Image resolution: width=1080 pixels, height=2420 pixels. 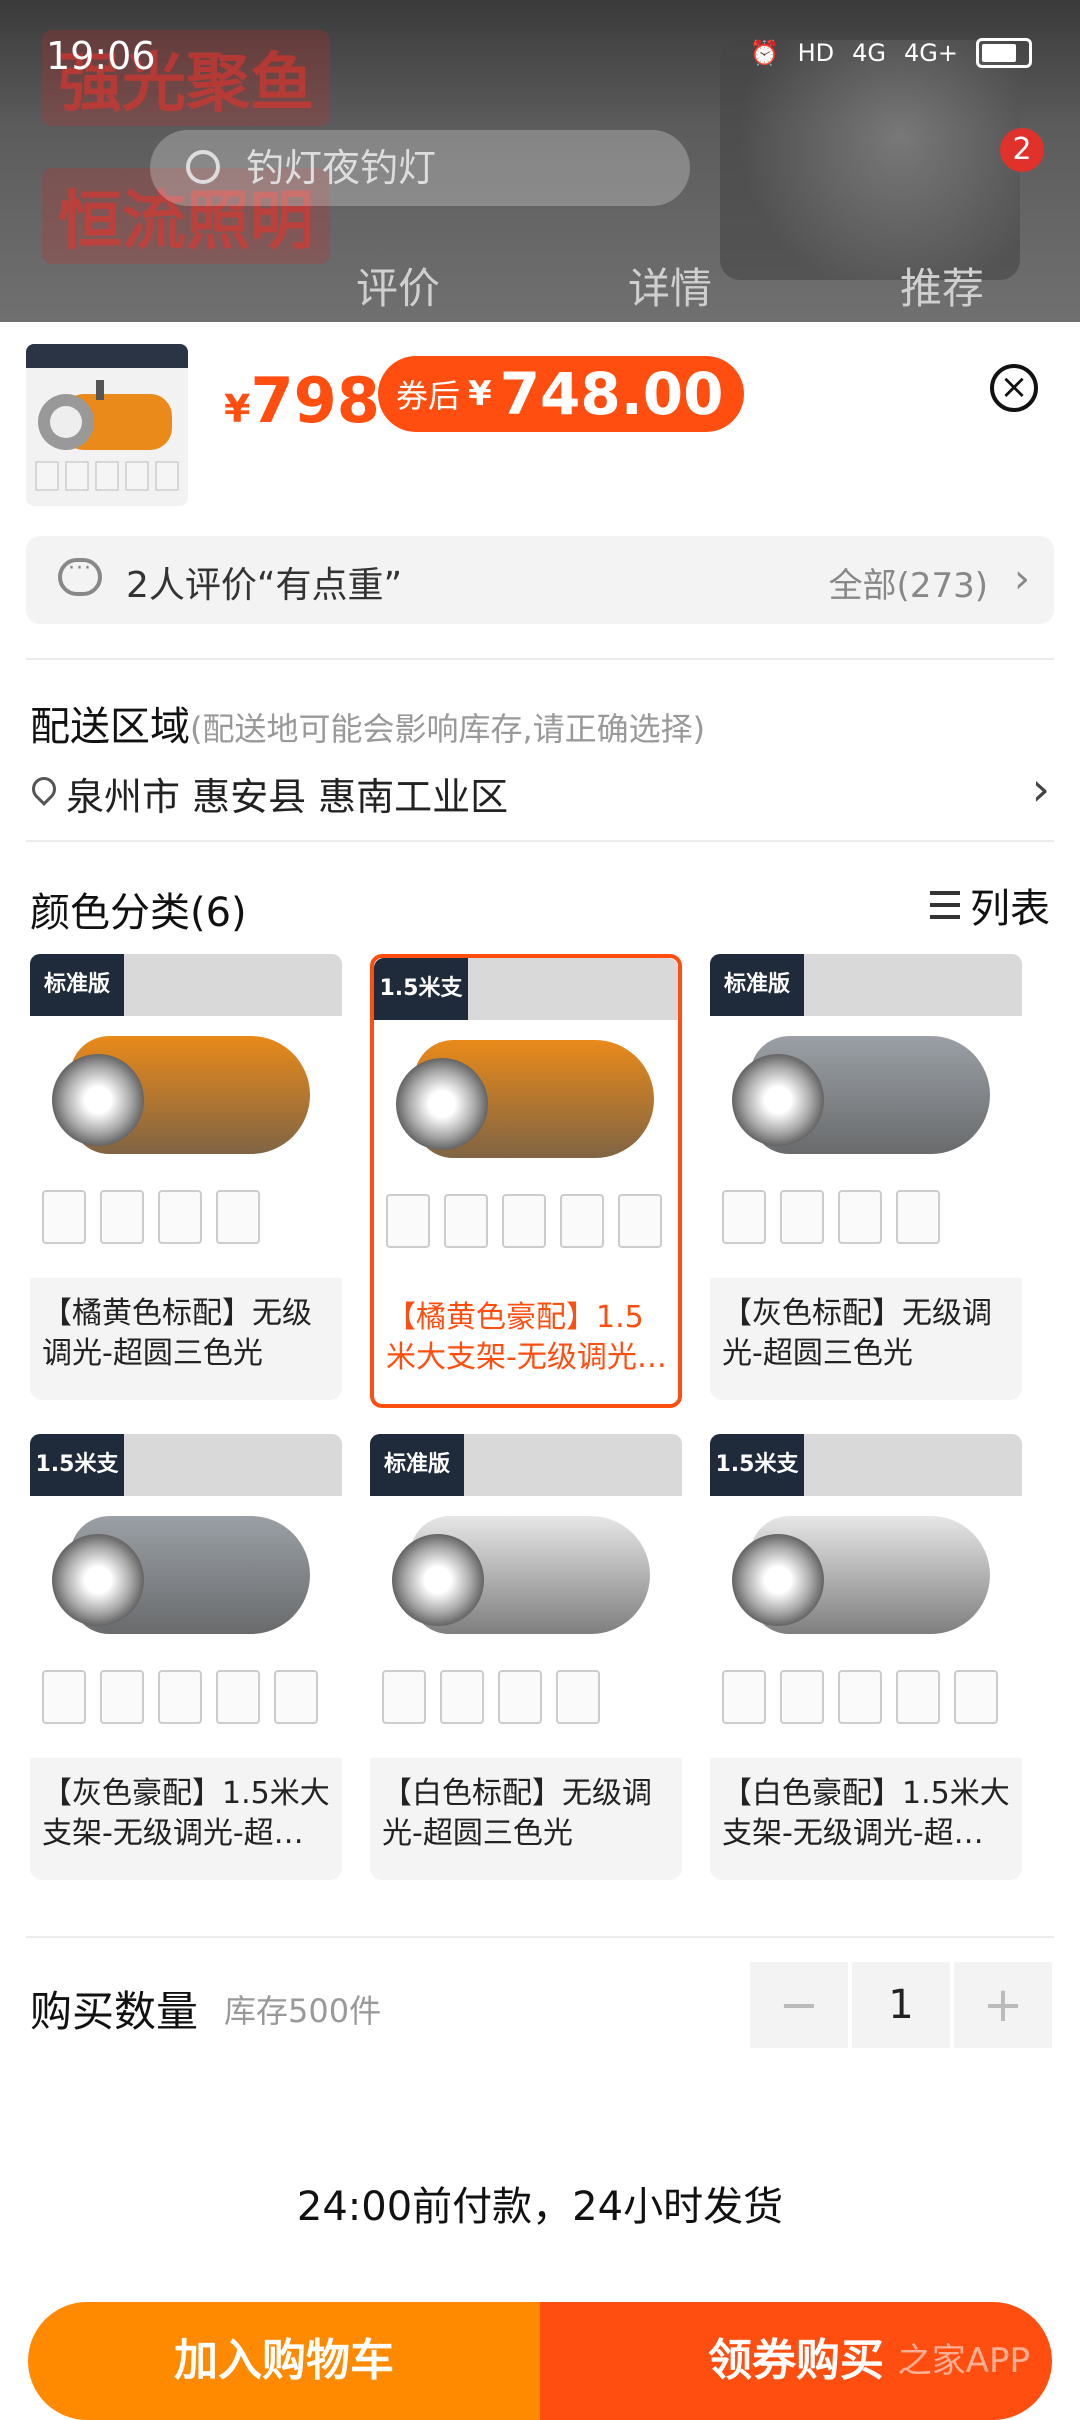 What do you see at coordinates (869, 53) in the screenshot?
I see `signal-icon-1: 4G` at bounding box center [869, 53].